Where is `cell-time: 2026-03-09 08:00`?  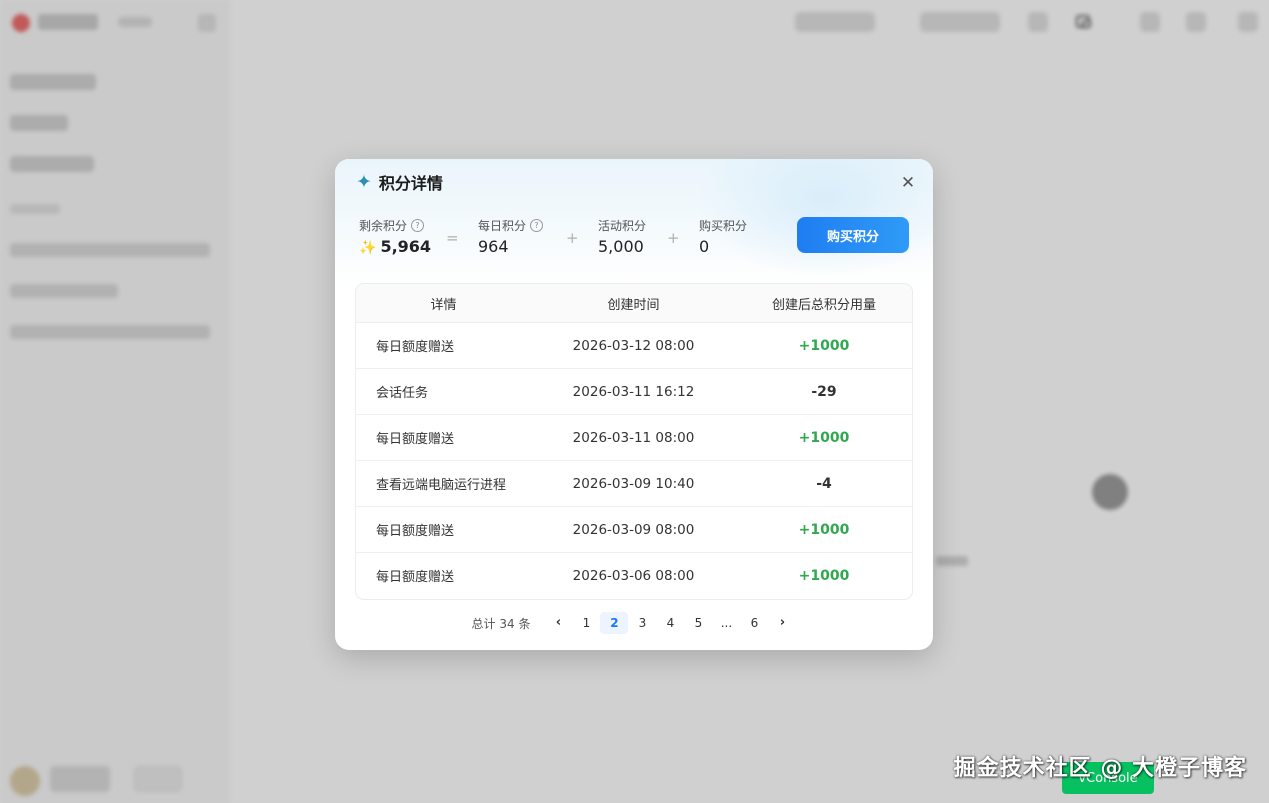
cell-time: 2026-03-09 08:00 is located at coordinates (633, 529).